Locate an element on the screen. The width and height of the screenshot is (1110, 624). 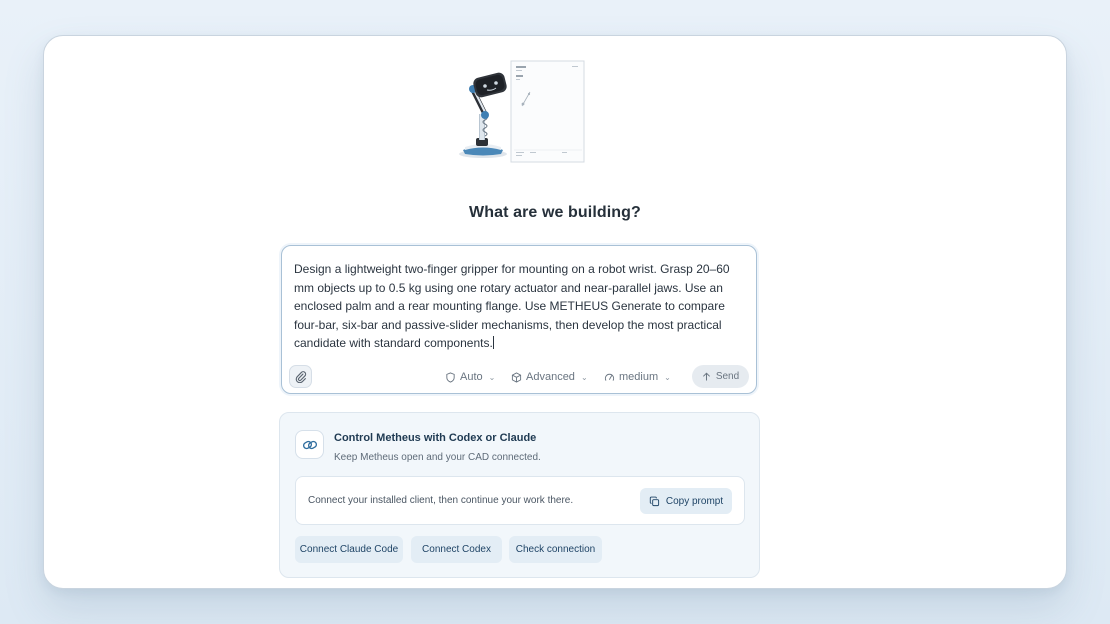
gauge-icon is located at coordinates (609, 377).